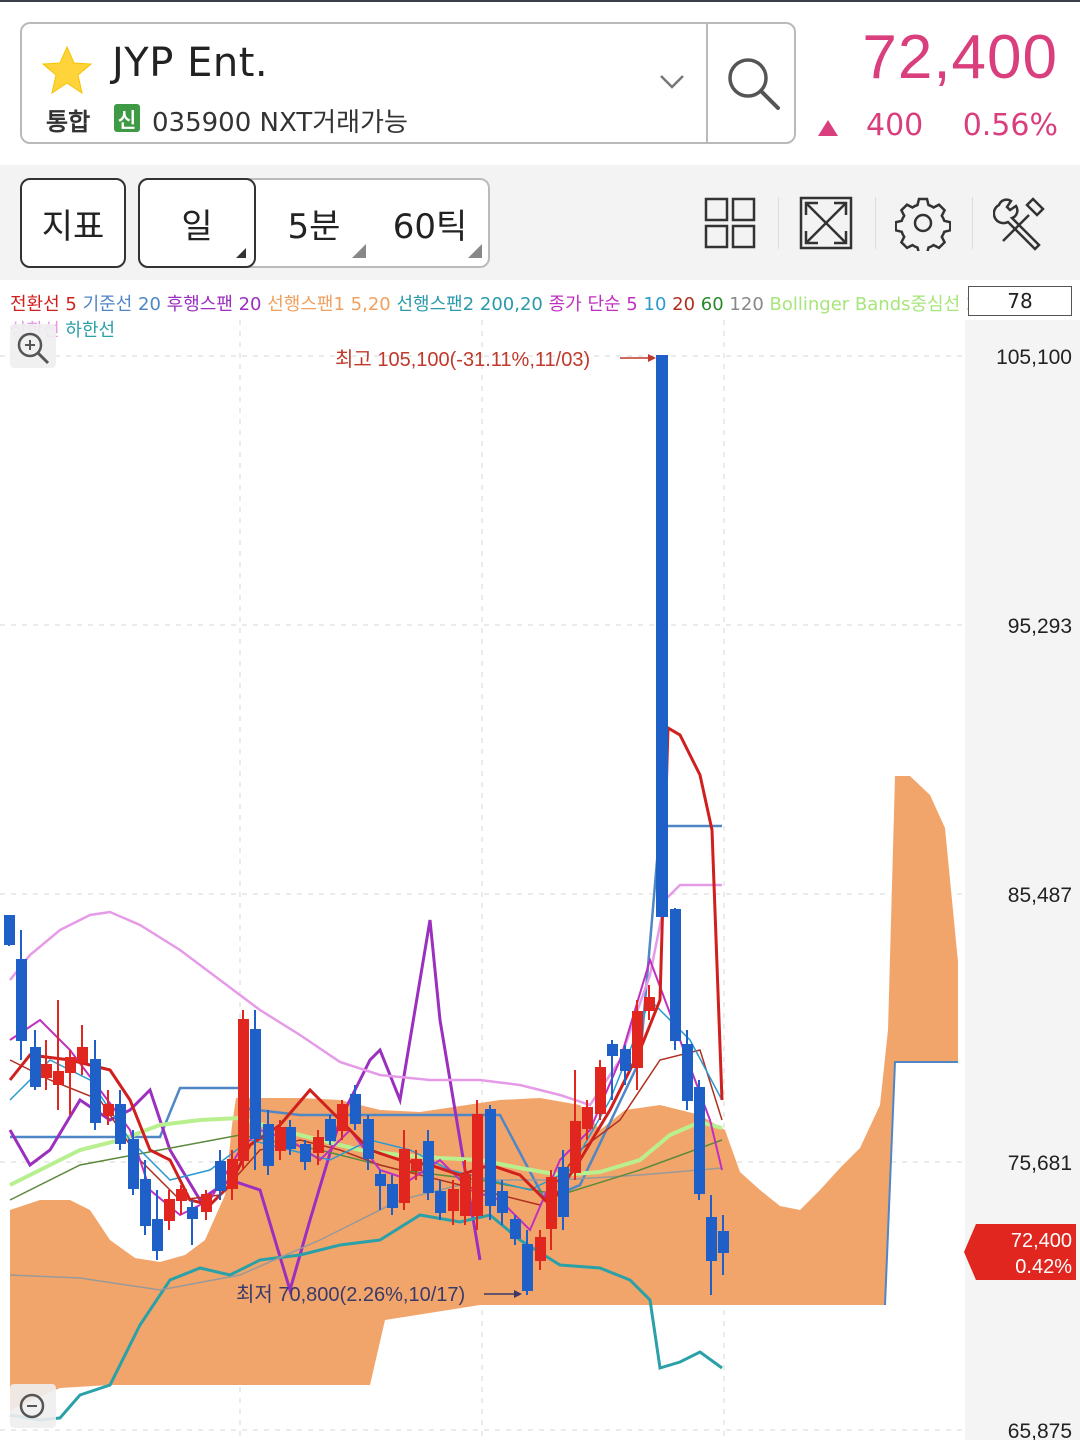  What do you see at coordinates (1021, 223) in the screenshot?
I see `tools-icon` at bounding box center [1021, 223].